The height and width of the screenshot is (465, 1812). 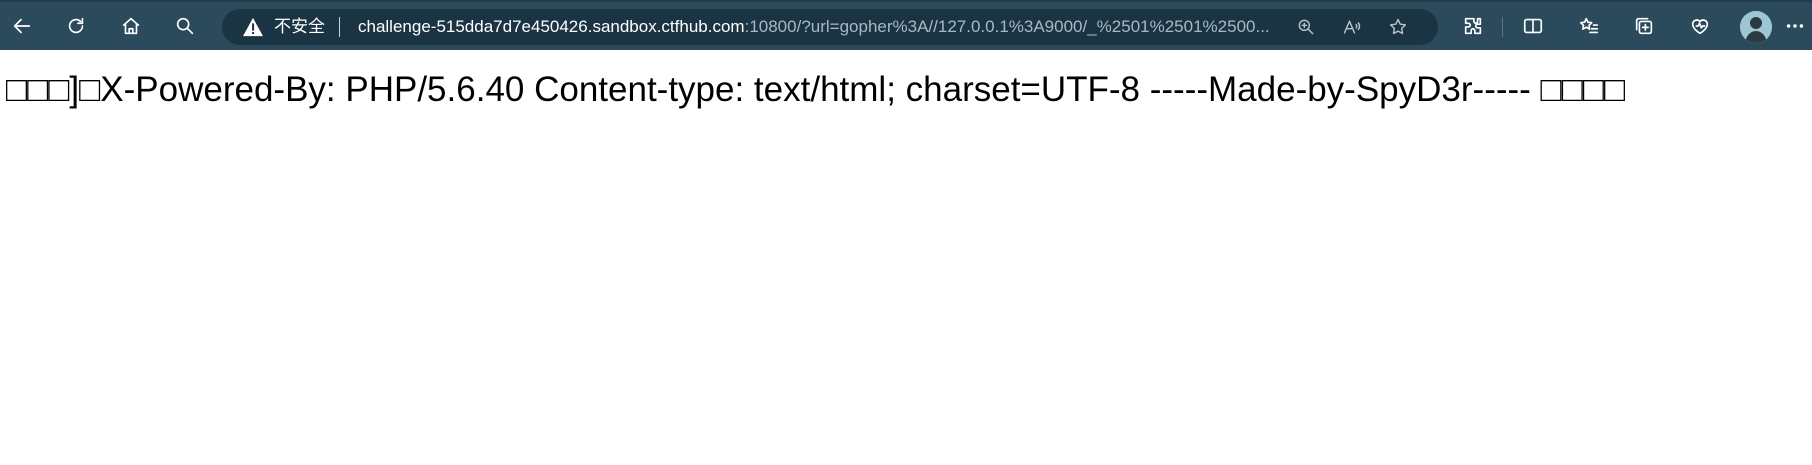 I want to click on warning-icon, so click(x=253, y=27).